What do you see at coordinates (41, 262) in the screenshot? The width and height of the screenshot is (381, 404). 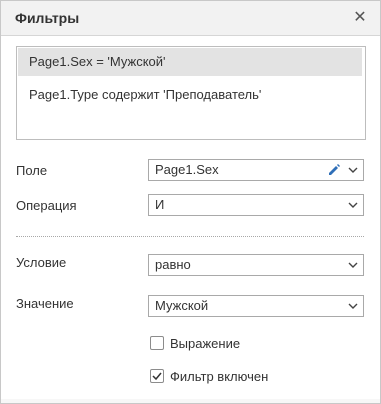 I see `condition-label: Условие` at bounding box center [41, 262].